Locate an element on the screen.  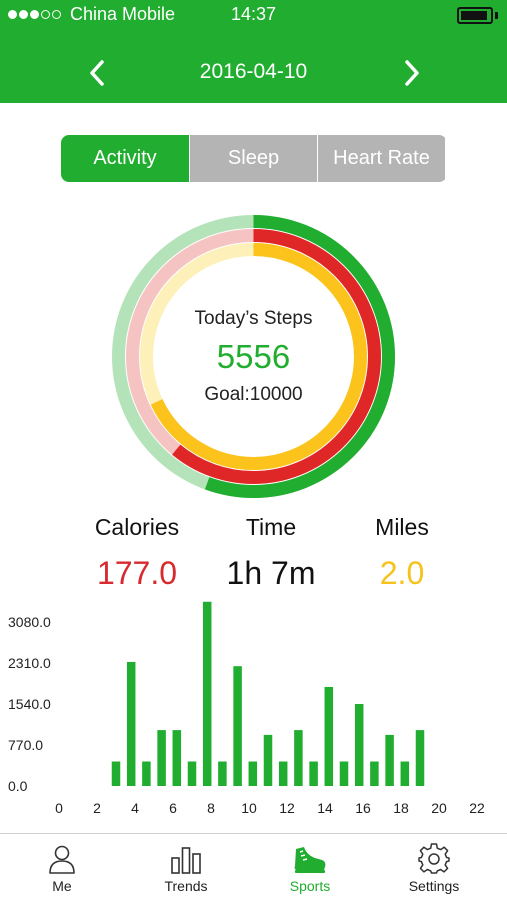
y-tick-label: 1540.0 is located at coordinates (29, 704).